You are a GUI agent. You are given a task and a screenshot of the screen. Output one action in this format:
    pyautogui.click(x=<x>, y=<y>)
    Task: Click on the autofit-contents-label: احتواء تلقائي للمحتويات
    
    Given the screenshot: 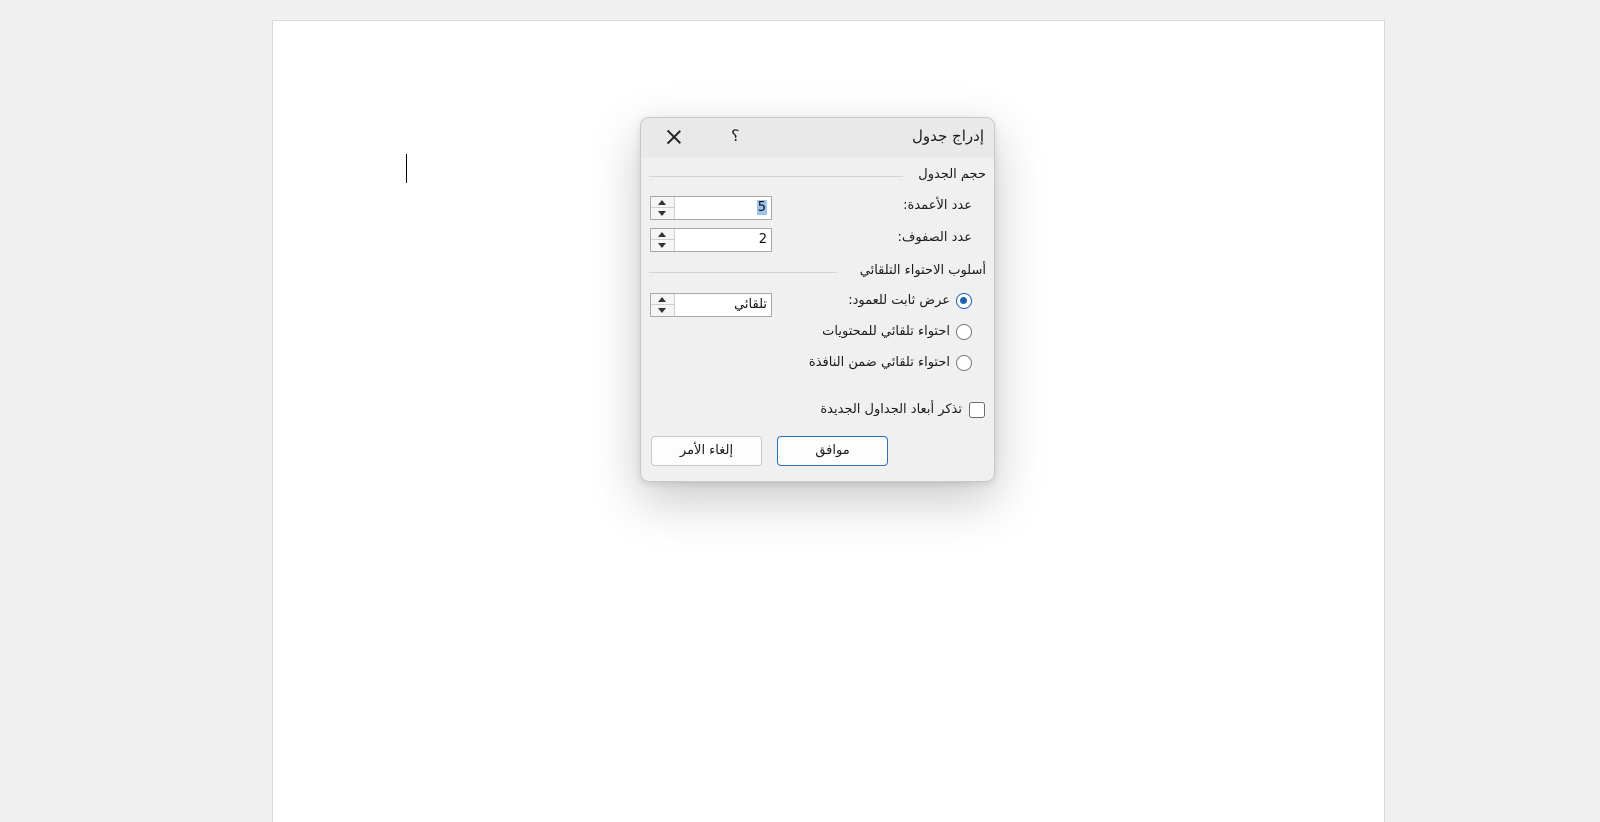 What is the action you would take?
    pyautogui.click(x=886, y=331)
    